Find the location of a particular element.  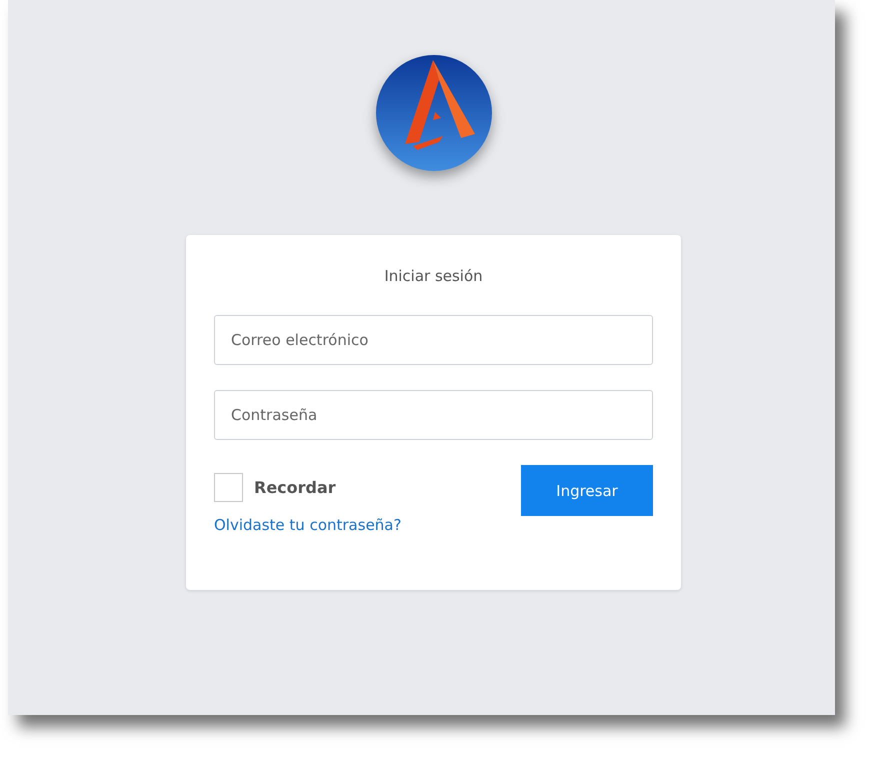

remember-label: Recordar is located at coordinates (295, 487).